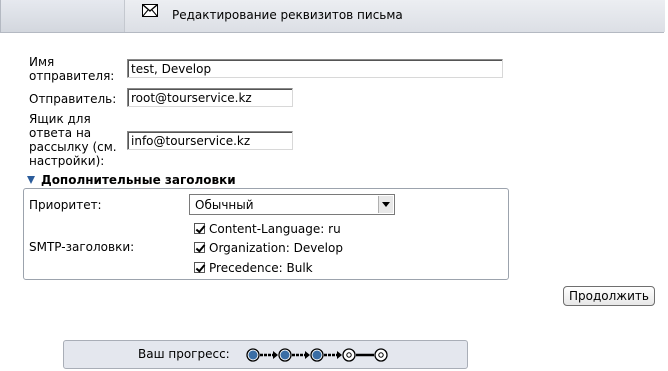 The width and height of the screenshot is (668, 371). What do you see at coordinates (60, 119) in the screenshot?
I see `reply-to-label-line: Ящик для` at bounding box center [60, 119].